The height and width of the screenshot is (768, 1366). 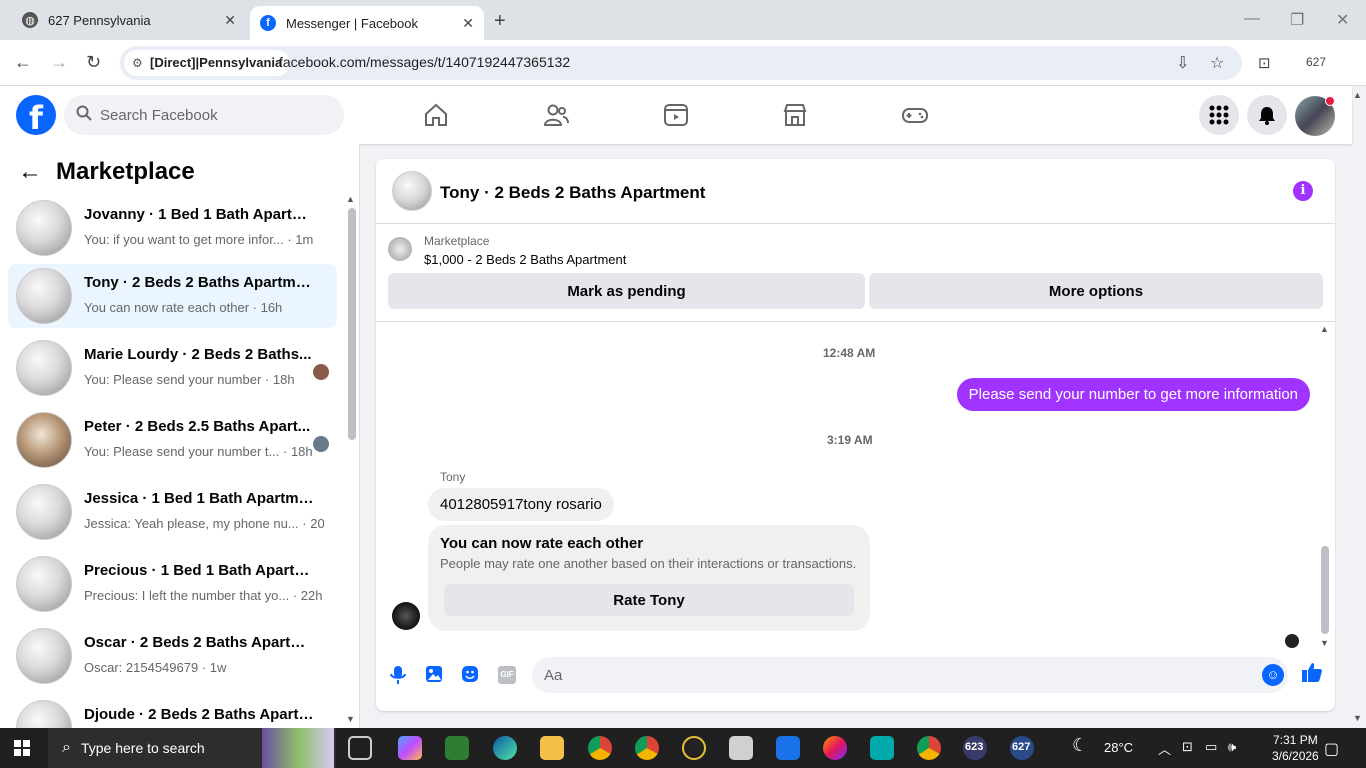 I want to click on sticker-icon, so click(x=470, y=675).